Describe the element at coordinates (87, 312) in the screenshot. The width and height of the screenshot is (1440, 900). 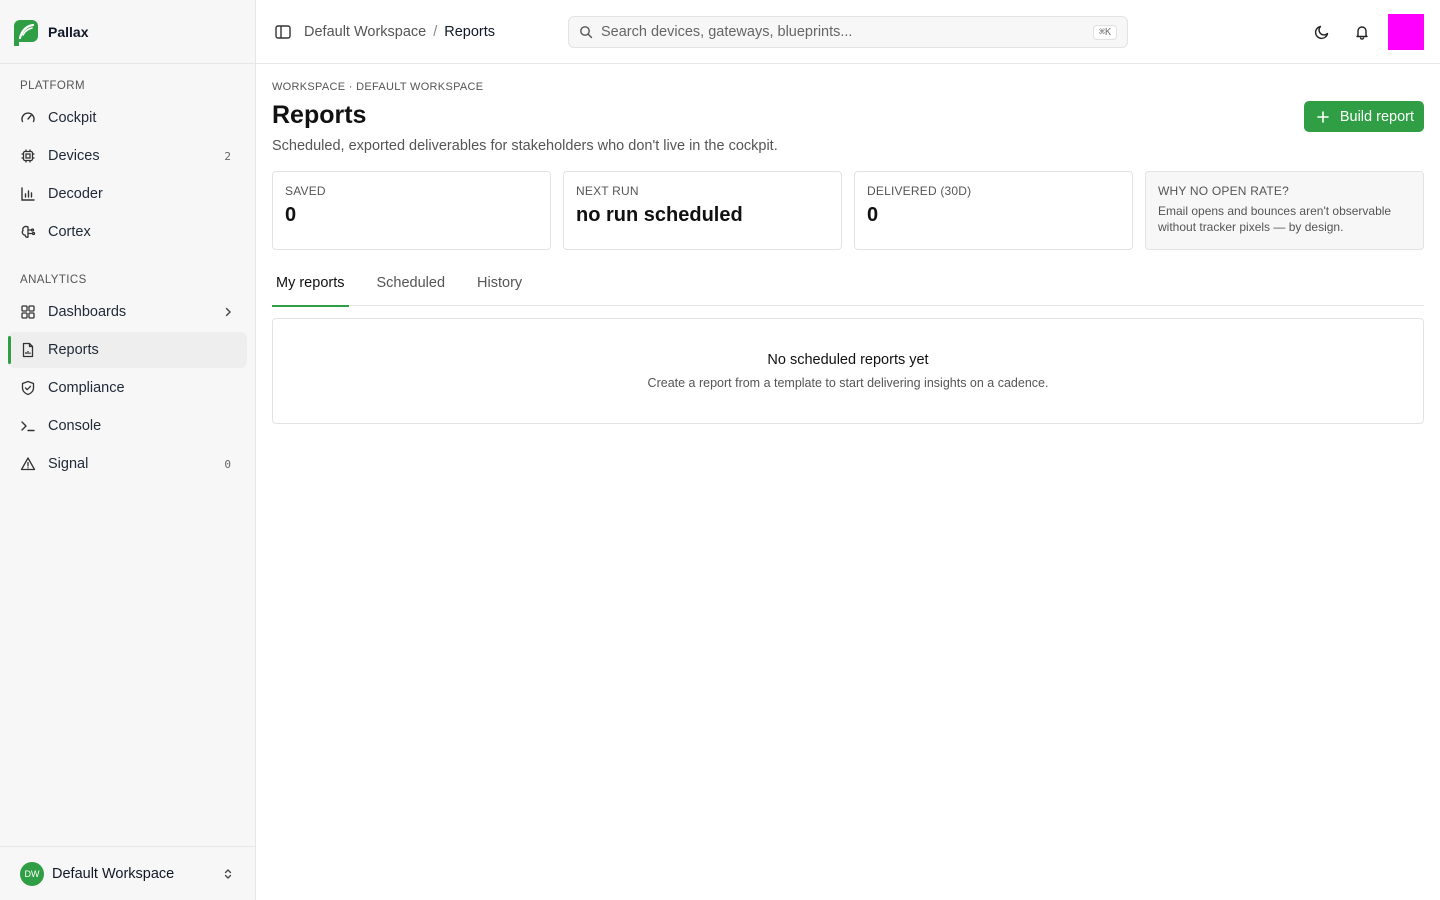
I see `sidebar-item-label: Dashboards` at that location.